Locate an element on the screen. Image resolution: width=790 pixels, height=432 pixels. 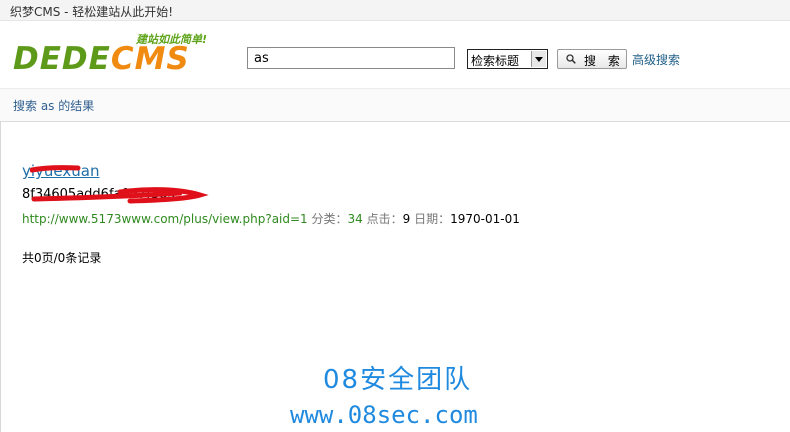
redaction-mark-title is located at coordinates (55, 169).